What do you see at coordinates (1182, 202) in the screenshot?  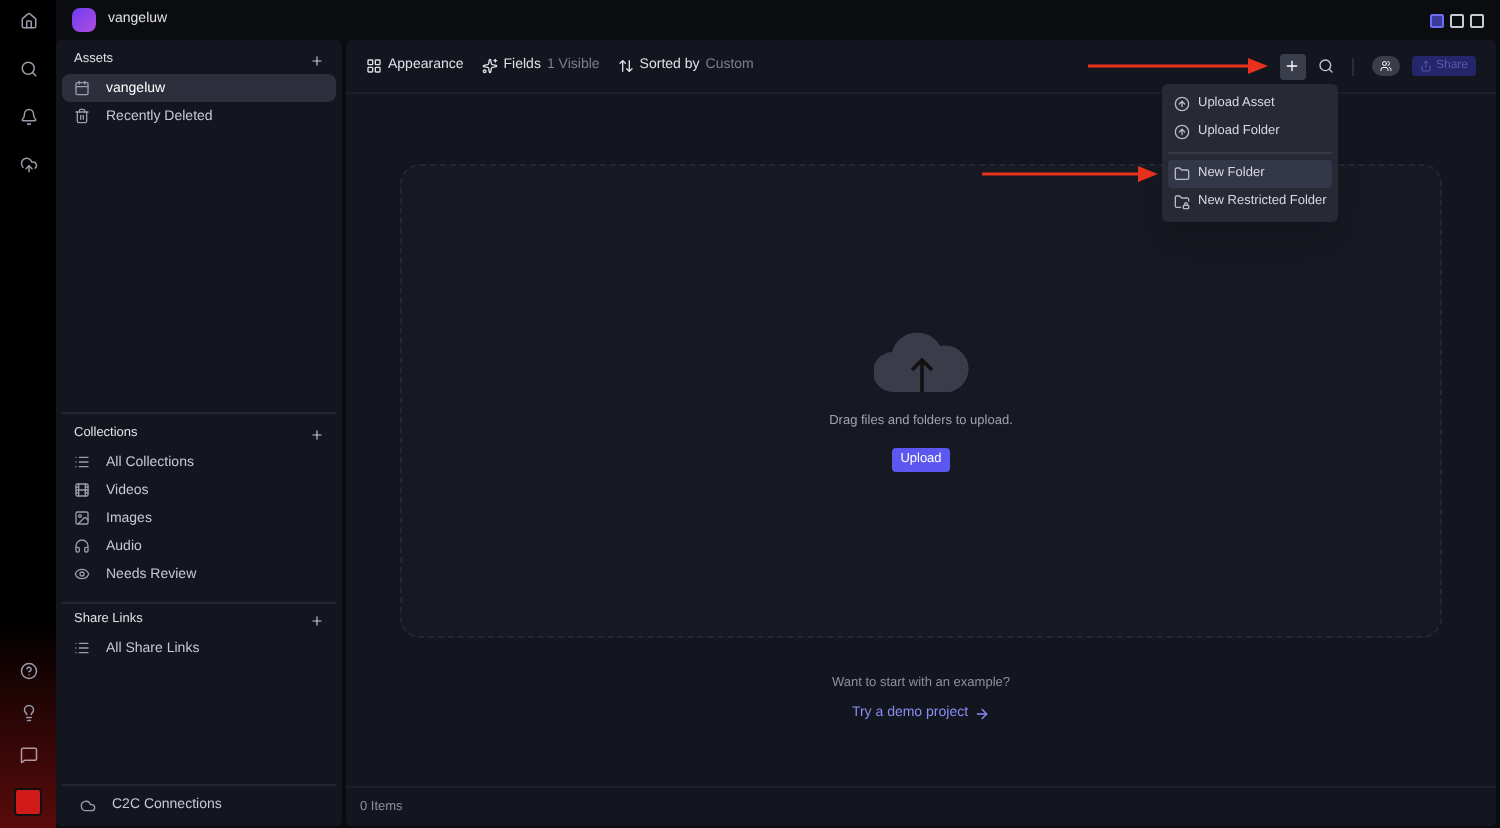 I see `locked-folder-icon` at bounding box center [1182, 202].